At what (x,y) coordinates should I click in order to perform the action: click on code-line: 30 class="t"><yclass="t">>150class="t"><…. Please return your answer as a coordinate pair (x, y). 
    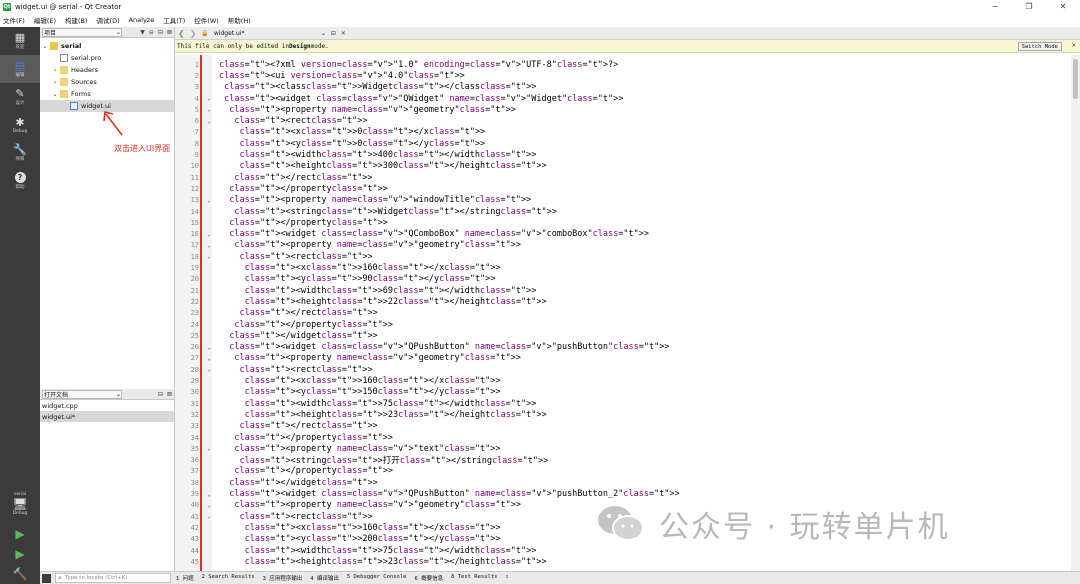
    Looking at the image, I should click on (627, 392).